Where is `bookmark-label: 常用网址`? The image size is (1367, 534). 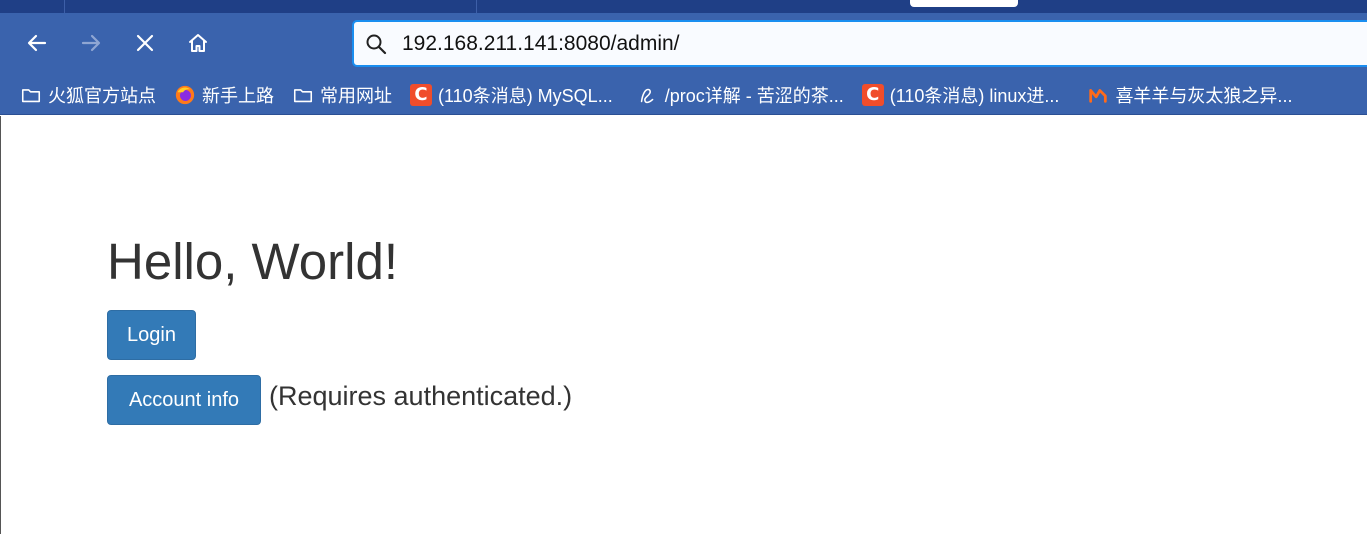
bookmark-label: 常用网址 is located at coordinates (356, 95).